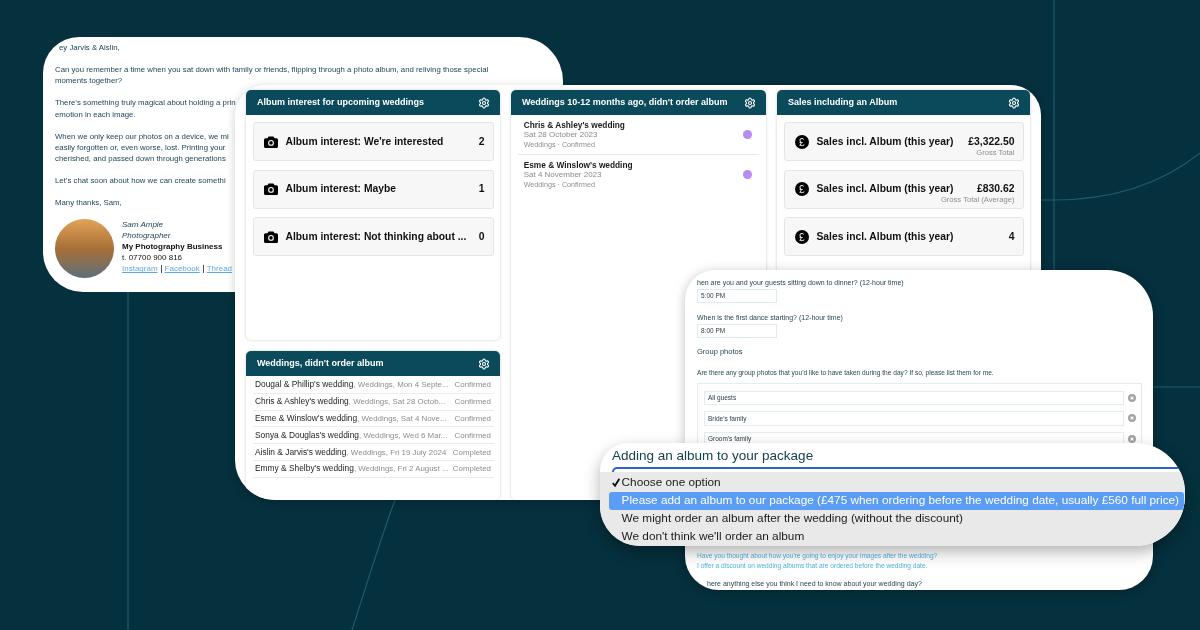  Describe the element at coordinates (152, 258) in the screenshot. I see `signature-phone: t. 07700 900 816` at that location.